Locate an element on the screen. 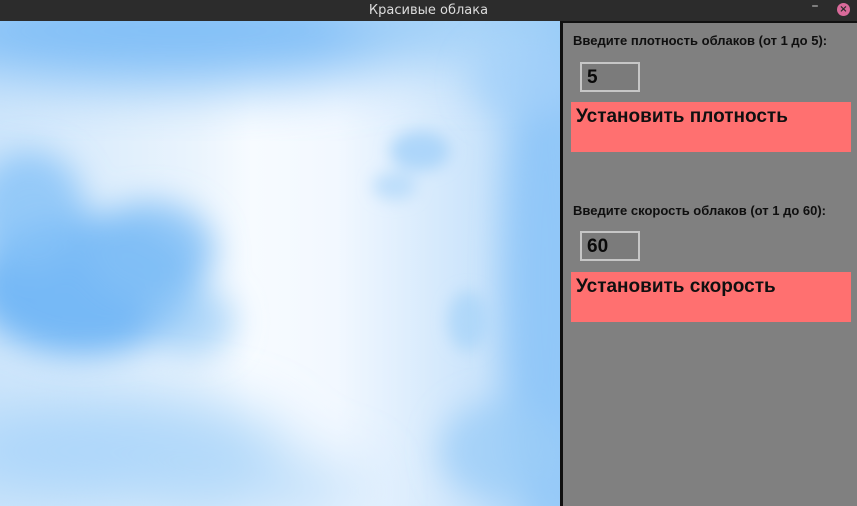  density-input: 5 is located at coordinates (610, 77).